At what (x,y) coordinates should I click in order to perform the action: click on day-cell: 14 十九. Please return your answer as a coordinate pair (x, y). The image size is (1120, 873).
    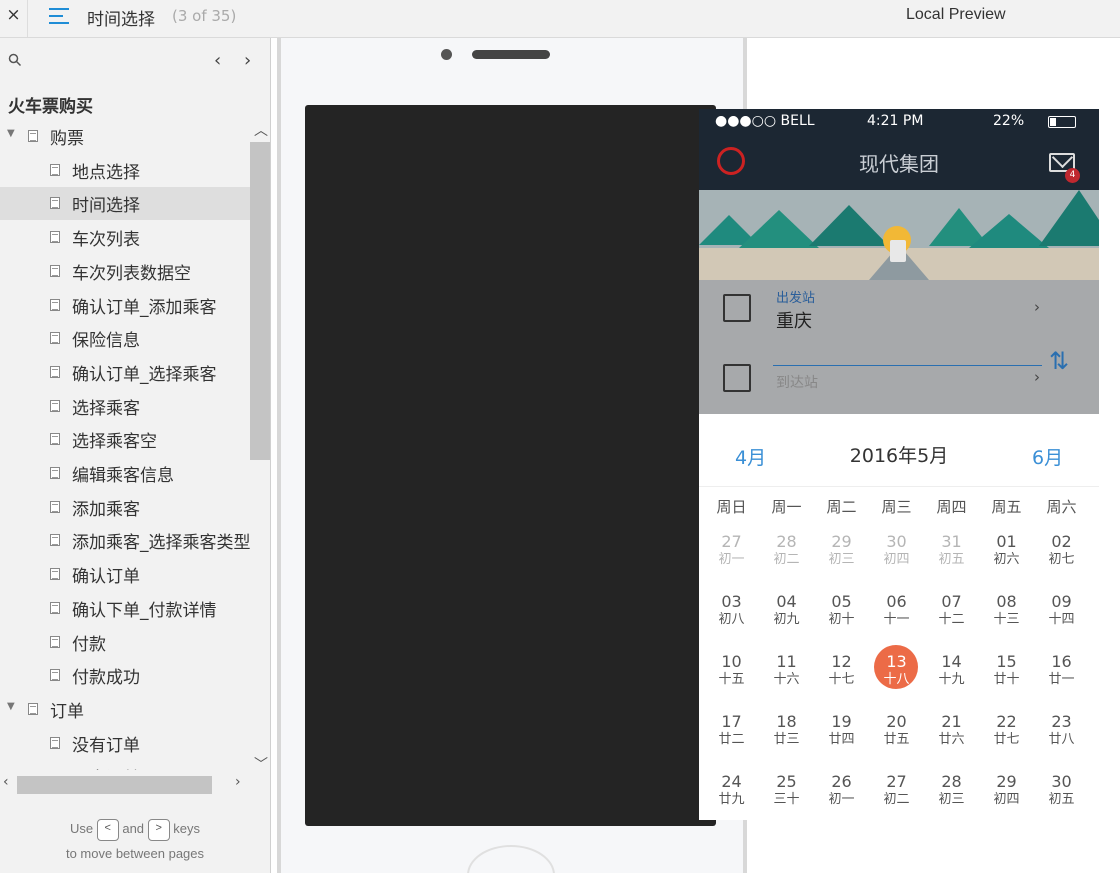
    Looking at the image, I should click on (951, 678).